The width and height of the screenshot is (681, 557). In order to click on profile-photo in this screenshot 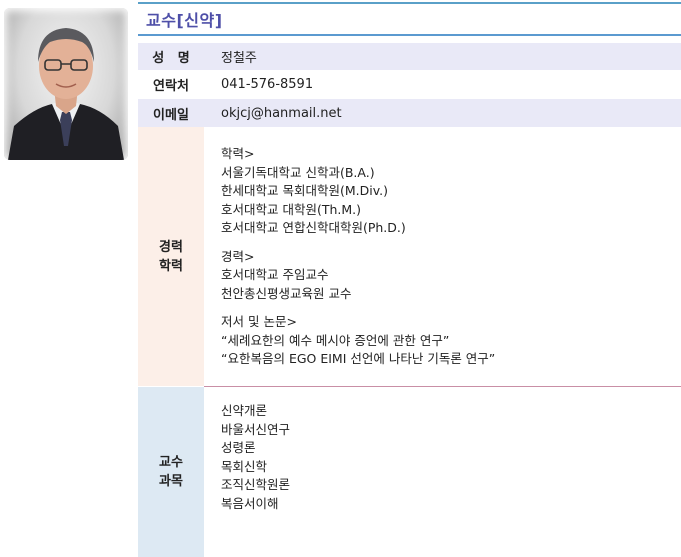, I will do `click(66, 84)`.